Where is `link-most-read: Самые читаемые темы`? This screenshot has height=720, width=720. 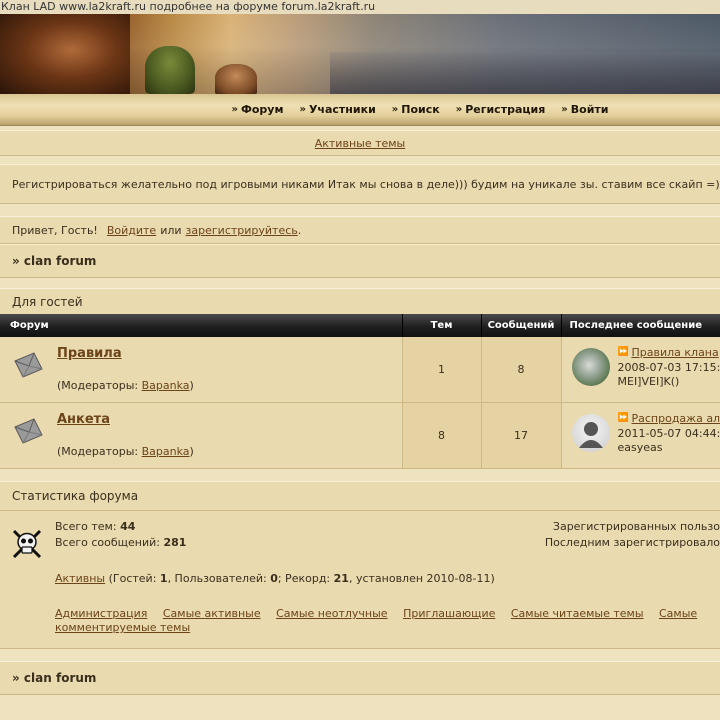
link-most-read: Самые читаемые темы is located at coordinates (577, 613).